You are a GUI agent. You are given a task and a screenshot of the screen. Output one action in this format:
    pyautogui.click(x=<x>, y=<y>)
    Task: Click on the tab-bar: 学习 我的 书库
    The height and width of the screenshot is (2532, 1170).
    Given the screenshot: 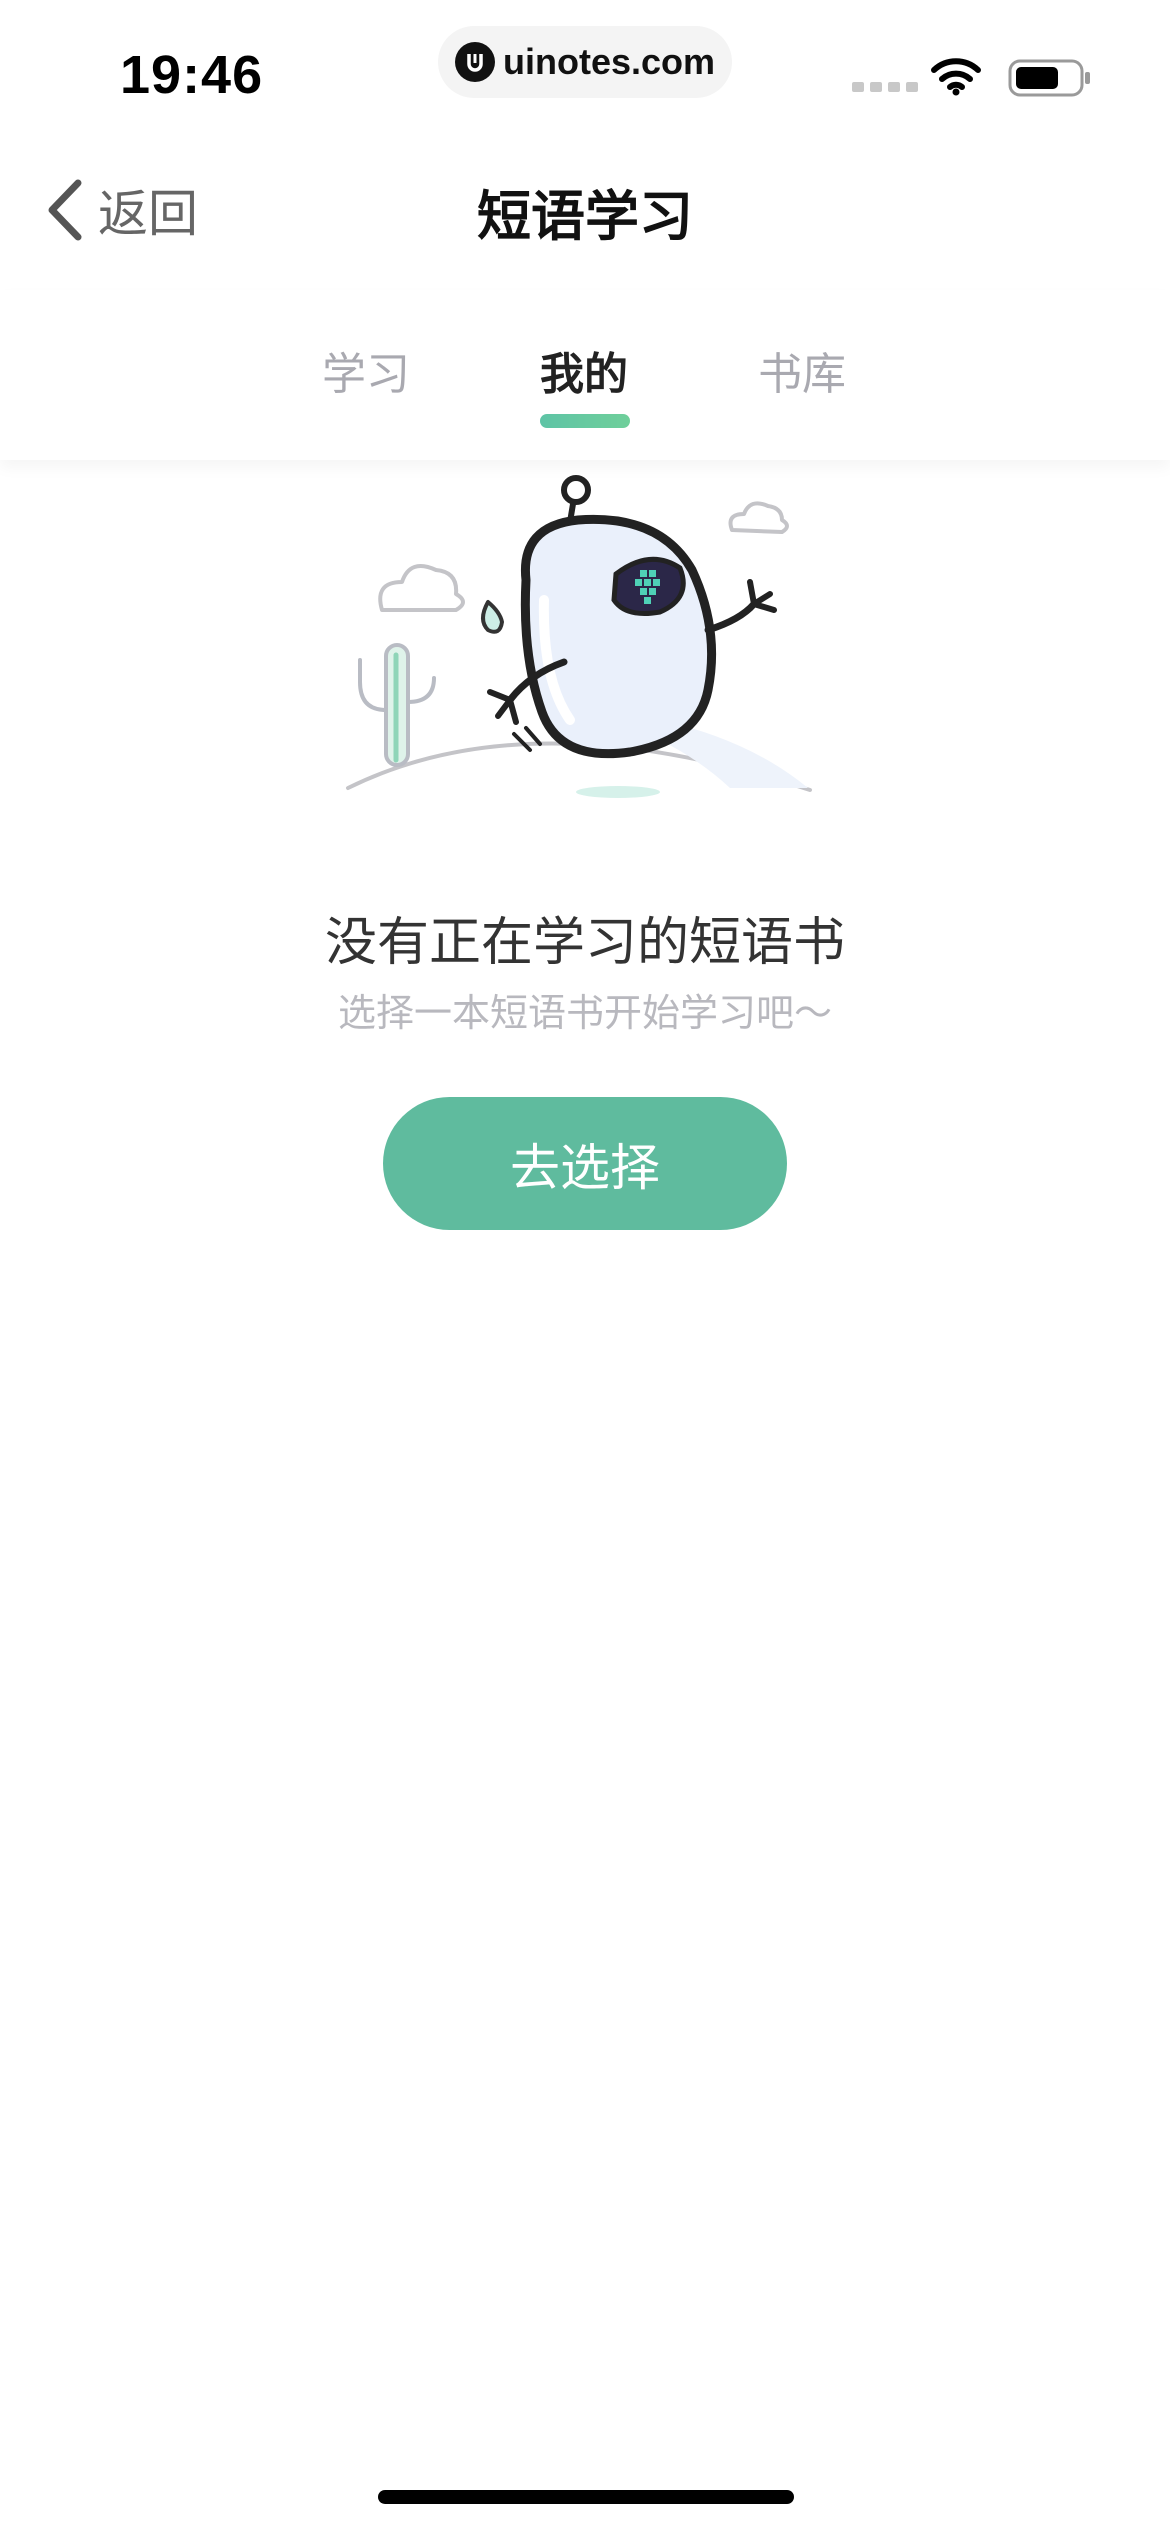 What is the action you would take?
    pyautogui.click(x=585, y=375)
    